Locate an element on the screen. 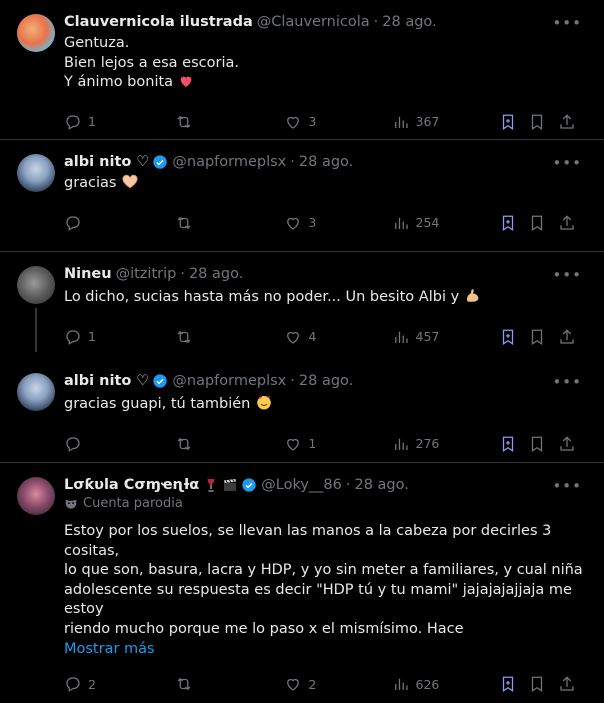 The height and width of the screenshot is (703, 604). share-icon is located at coordinates (567, 443).